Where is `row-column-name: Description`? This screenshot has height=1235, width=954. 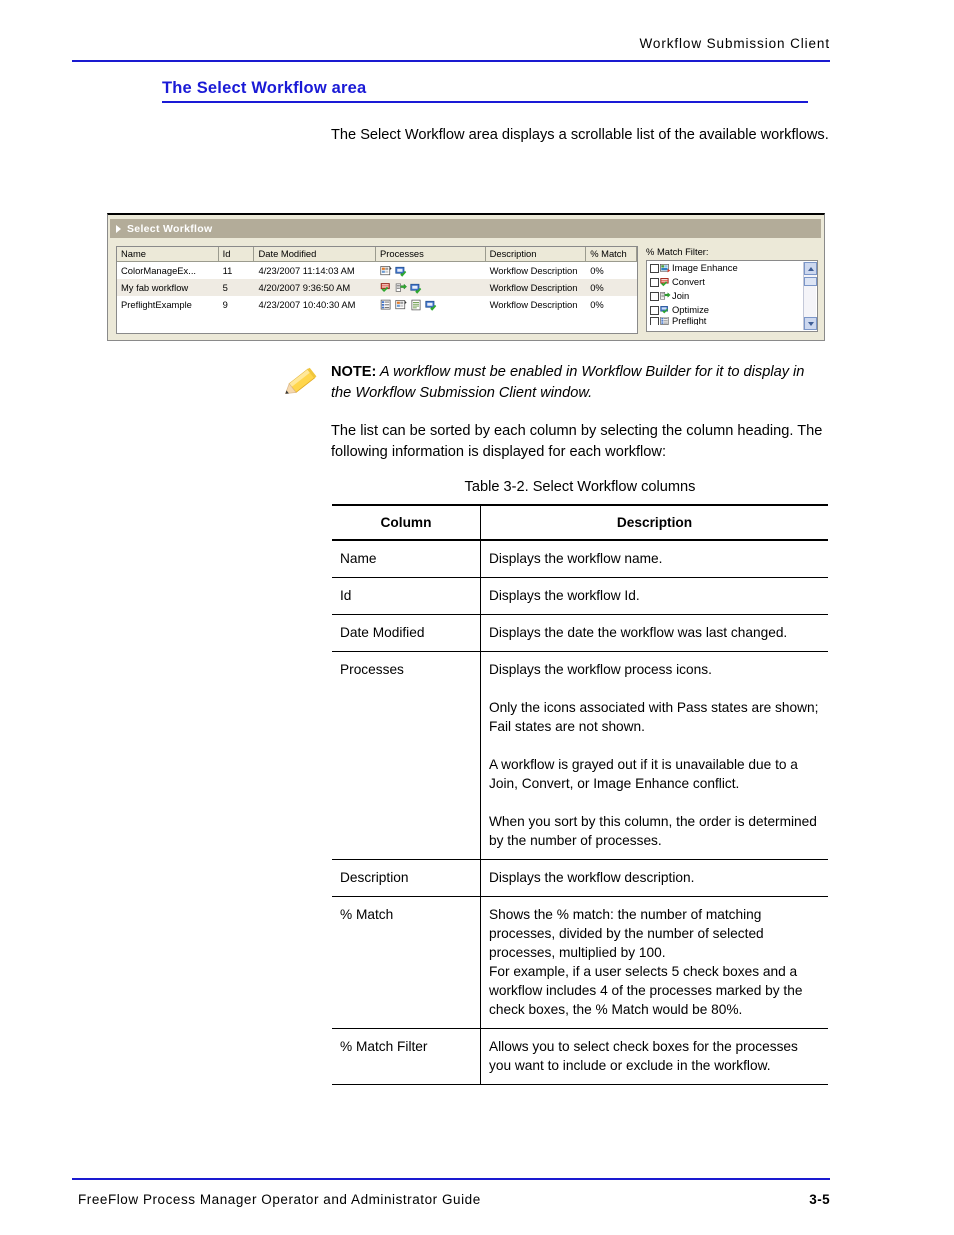 row-column-name: Description is located at coordinates (406, 878).